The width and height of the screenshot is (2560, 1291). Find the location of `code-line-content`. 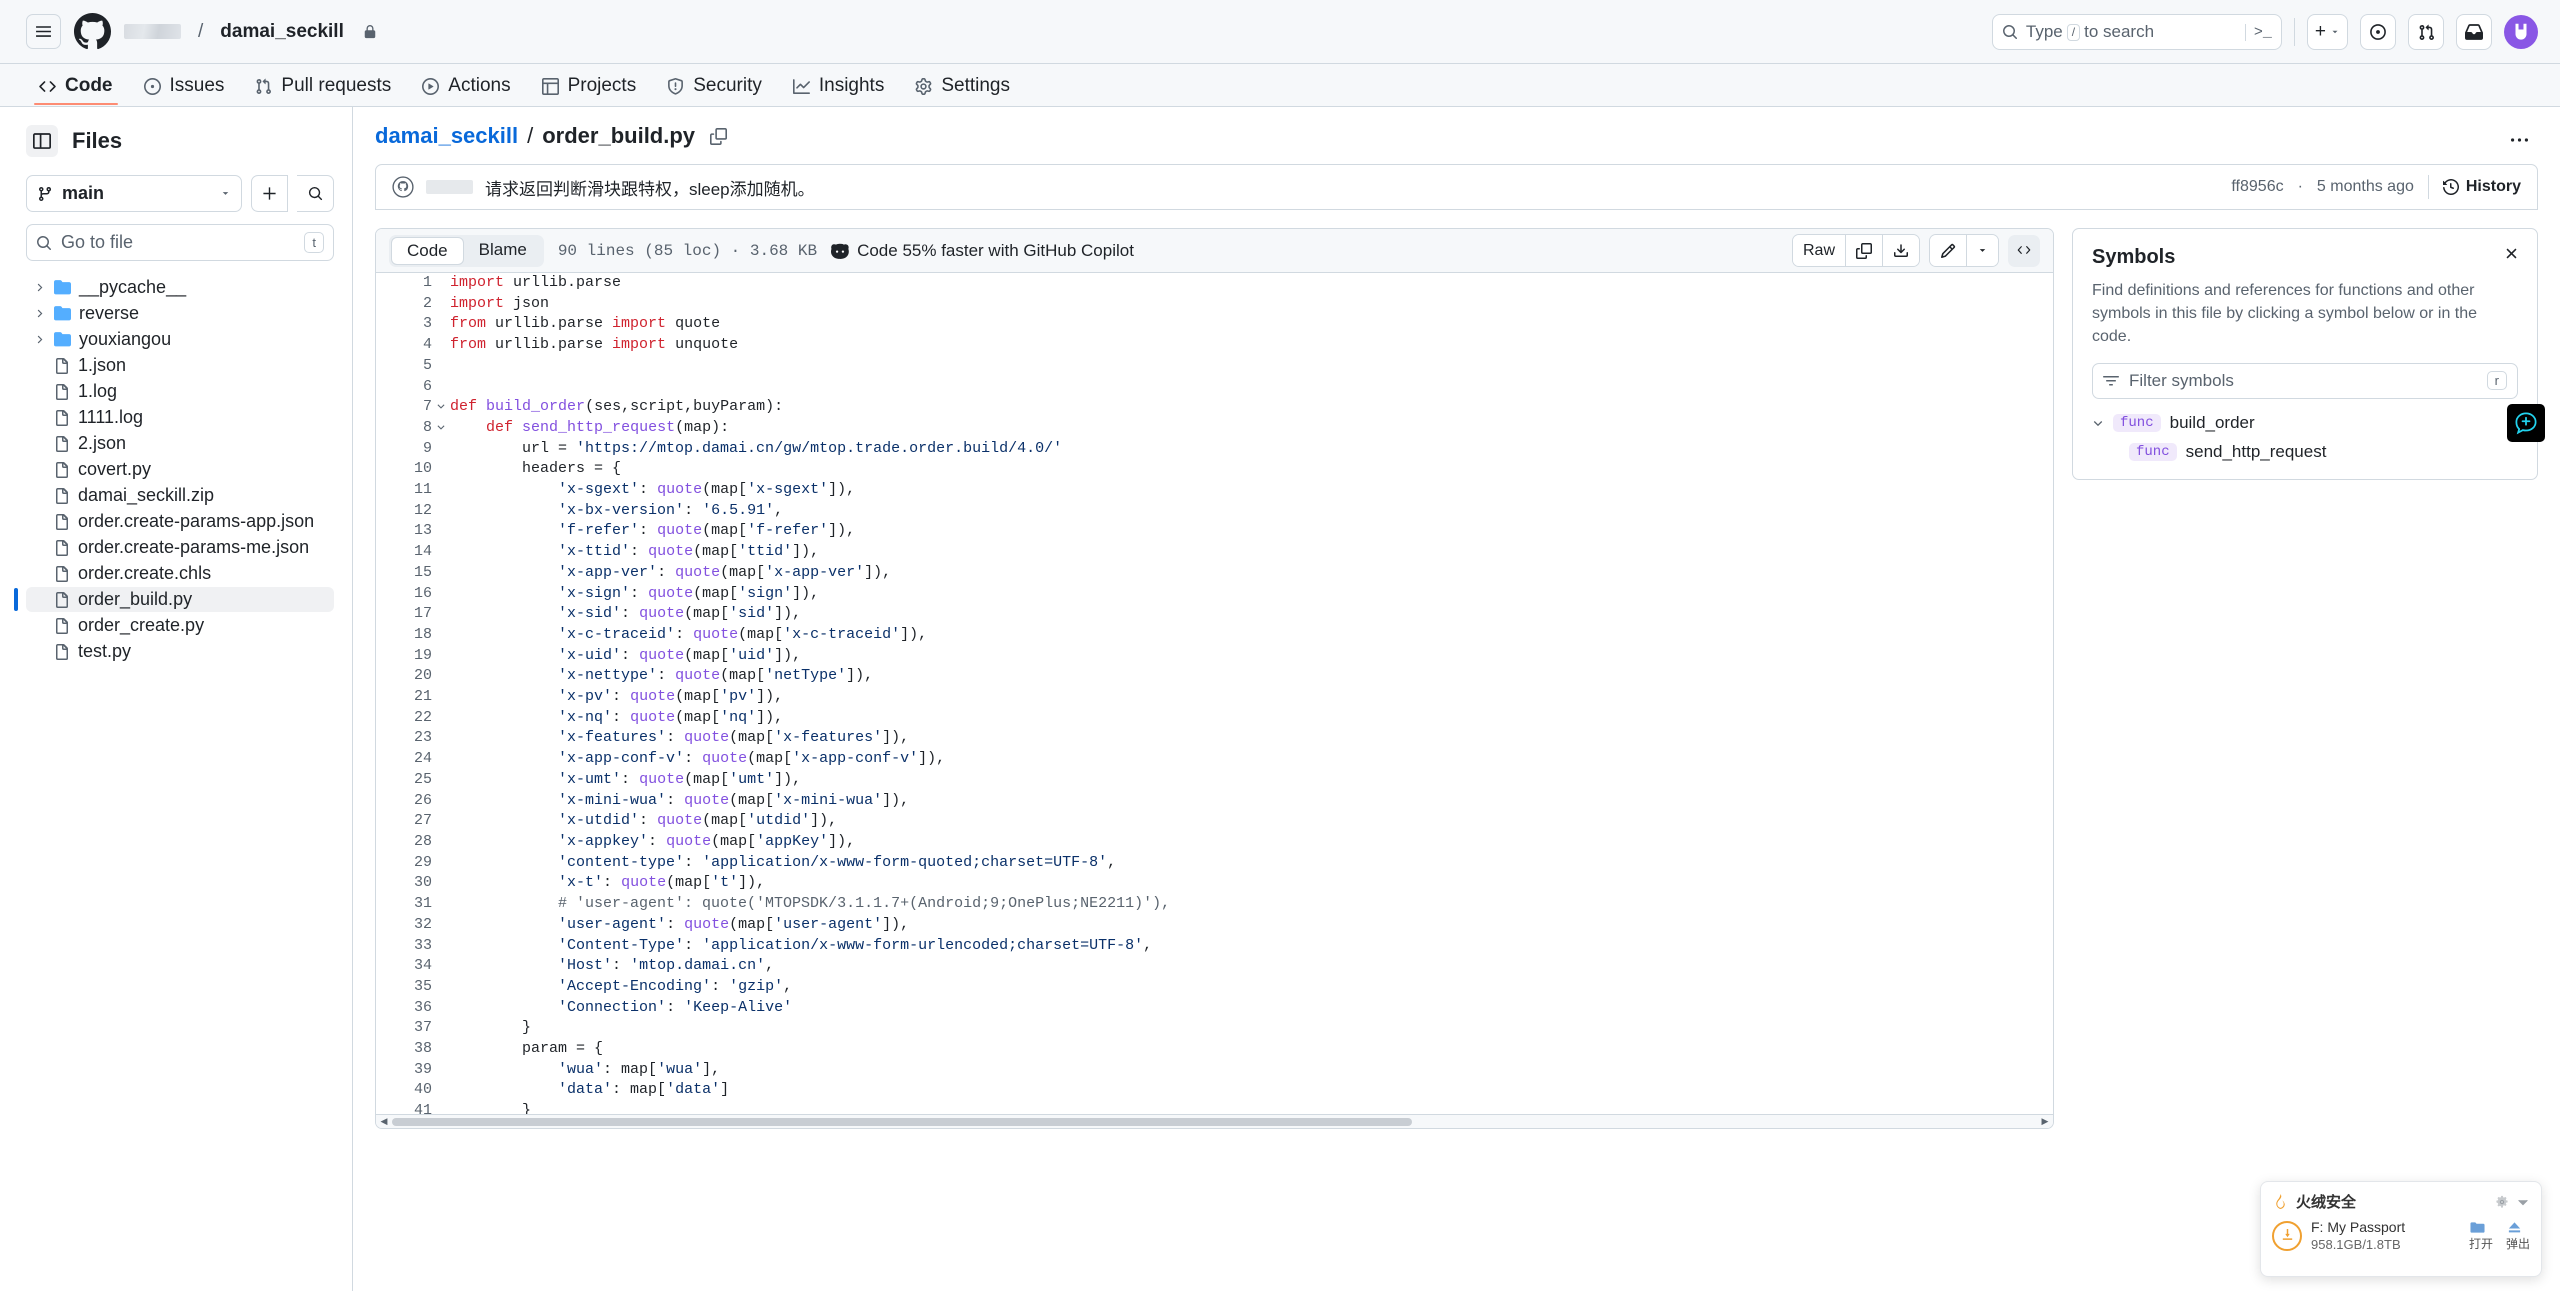

code-line-content is located at coordinates (1251, 366).